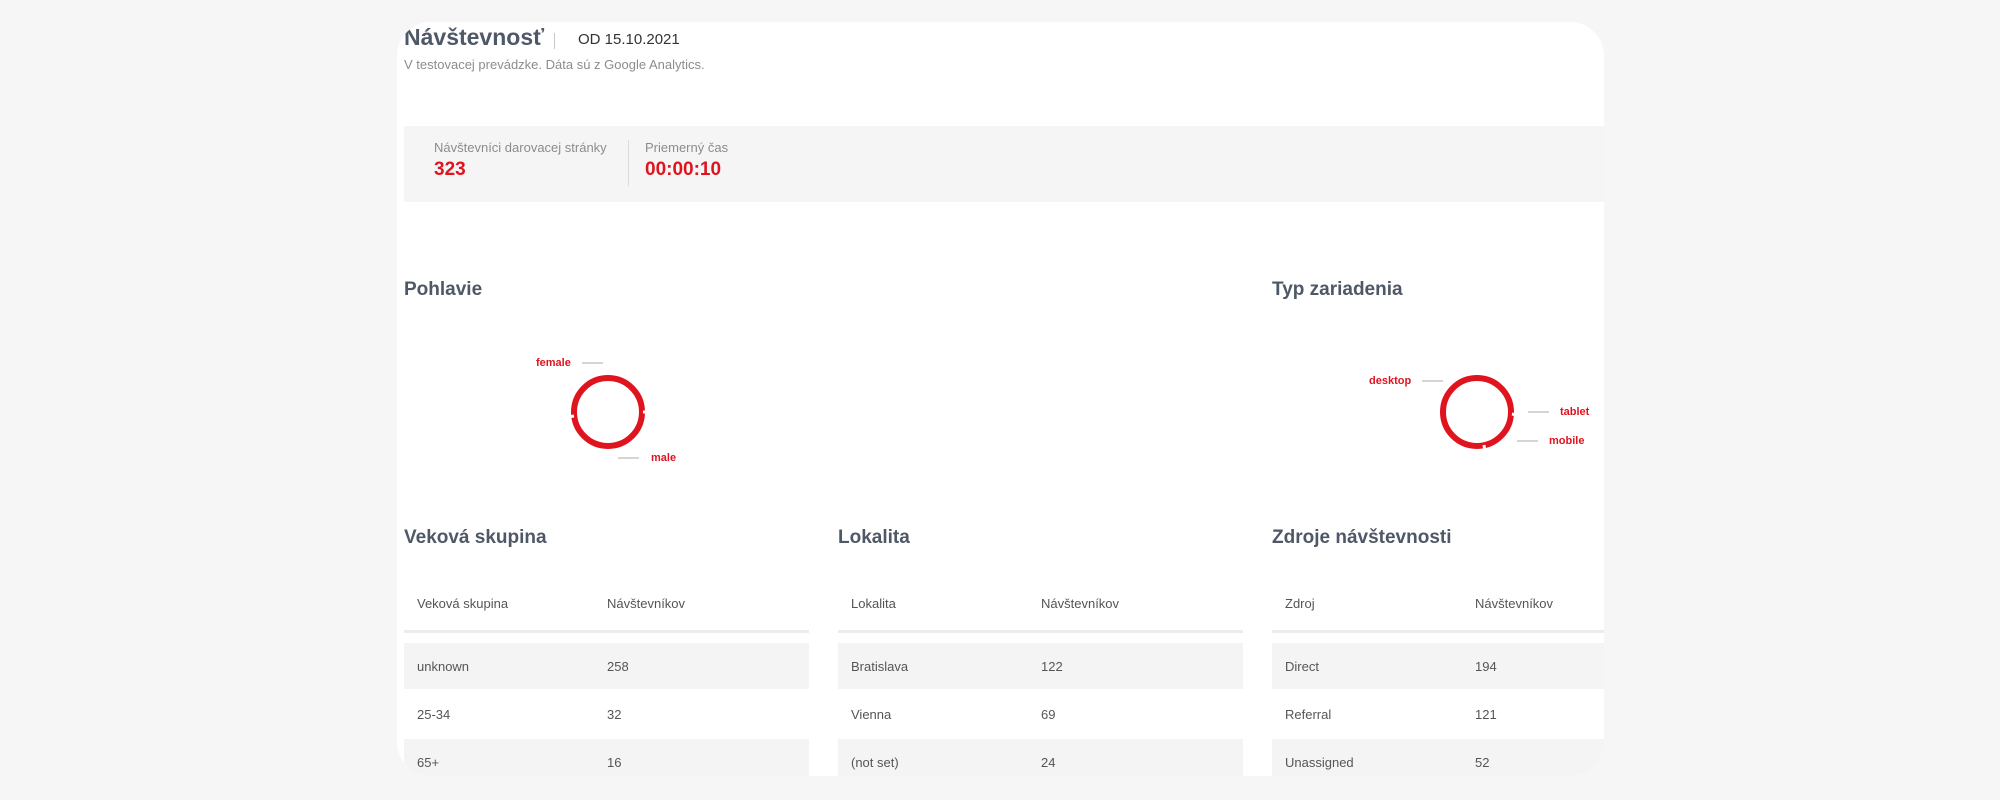  What do you see at coordinates (463, 603) in the screenshot?
I see `column-header: Veková skupina` at bounding box center [463, 603].